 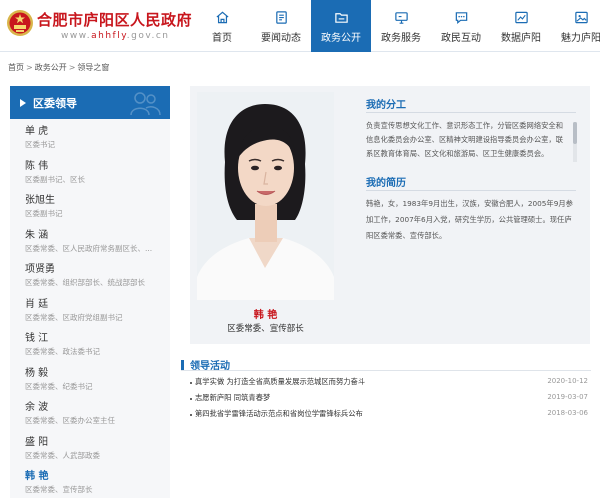 What do you see at coordinates (37, 476) in the screenshot?
I see `leader-item-name: 韩 艳` at bounding box center [37, 476].